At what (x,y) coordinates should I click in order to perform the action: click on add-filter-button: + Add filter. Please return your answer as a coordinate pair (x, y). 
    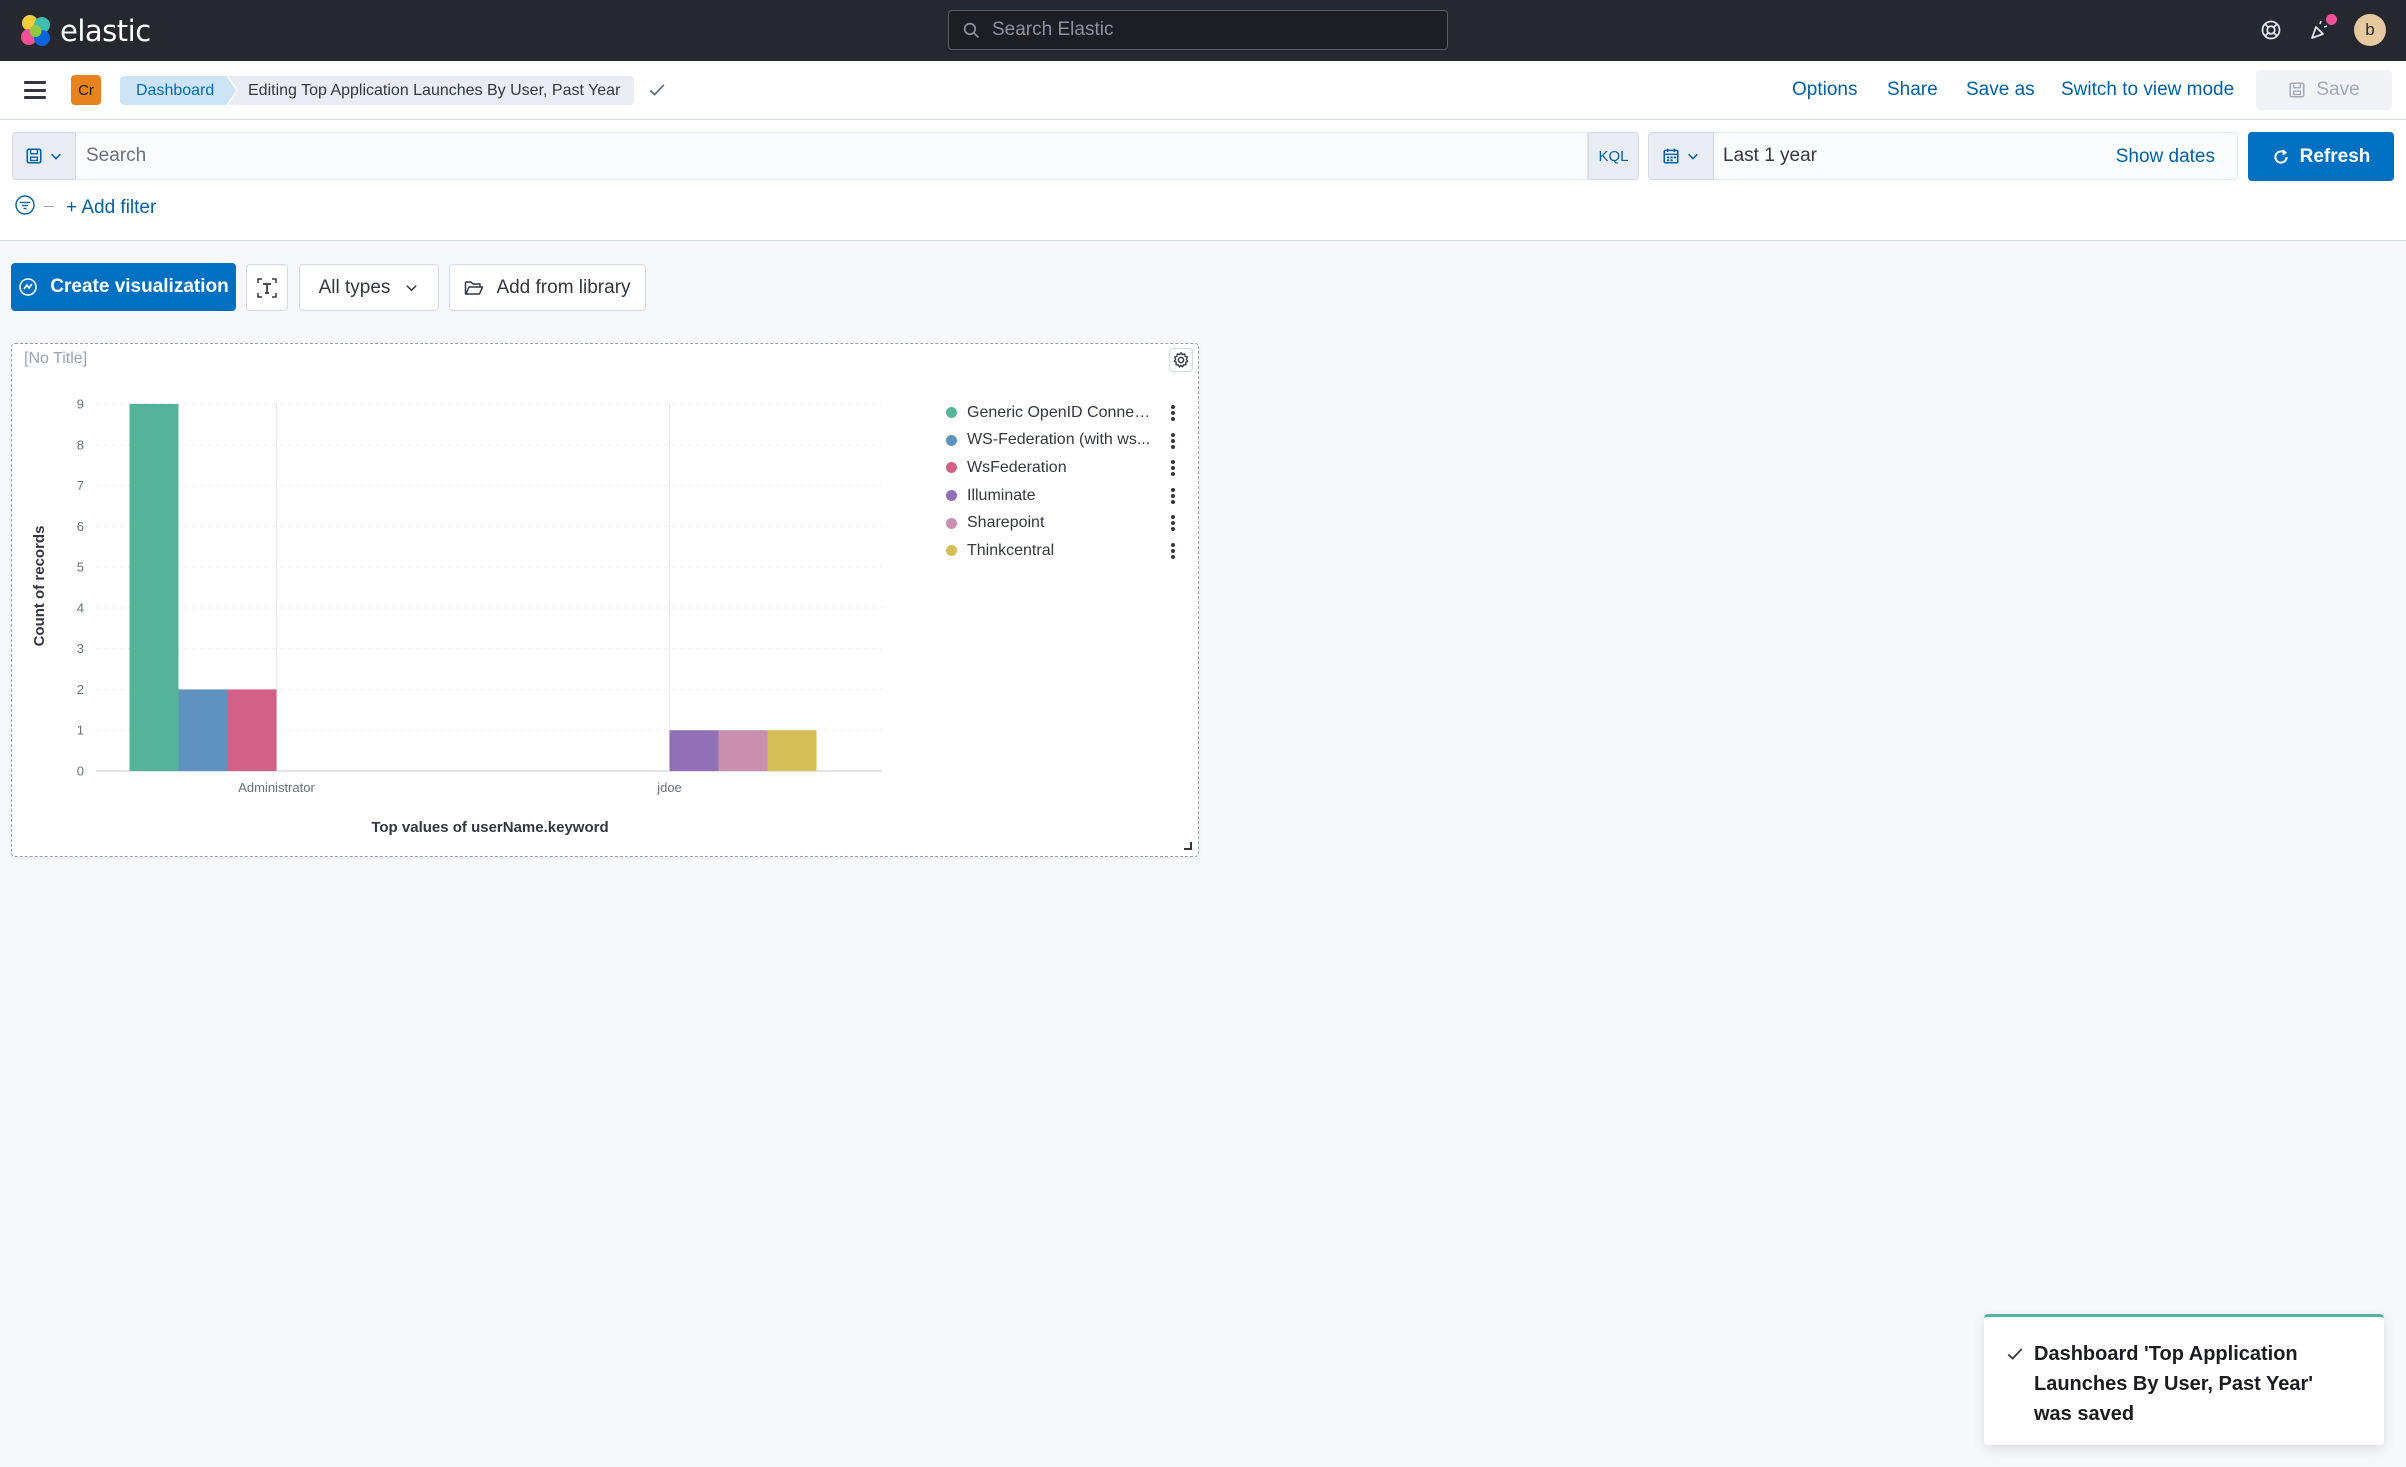
    Looking at the image, I should click on (111, 208).